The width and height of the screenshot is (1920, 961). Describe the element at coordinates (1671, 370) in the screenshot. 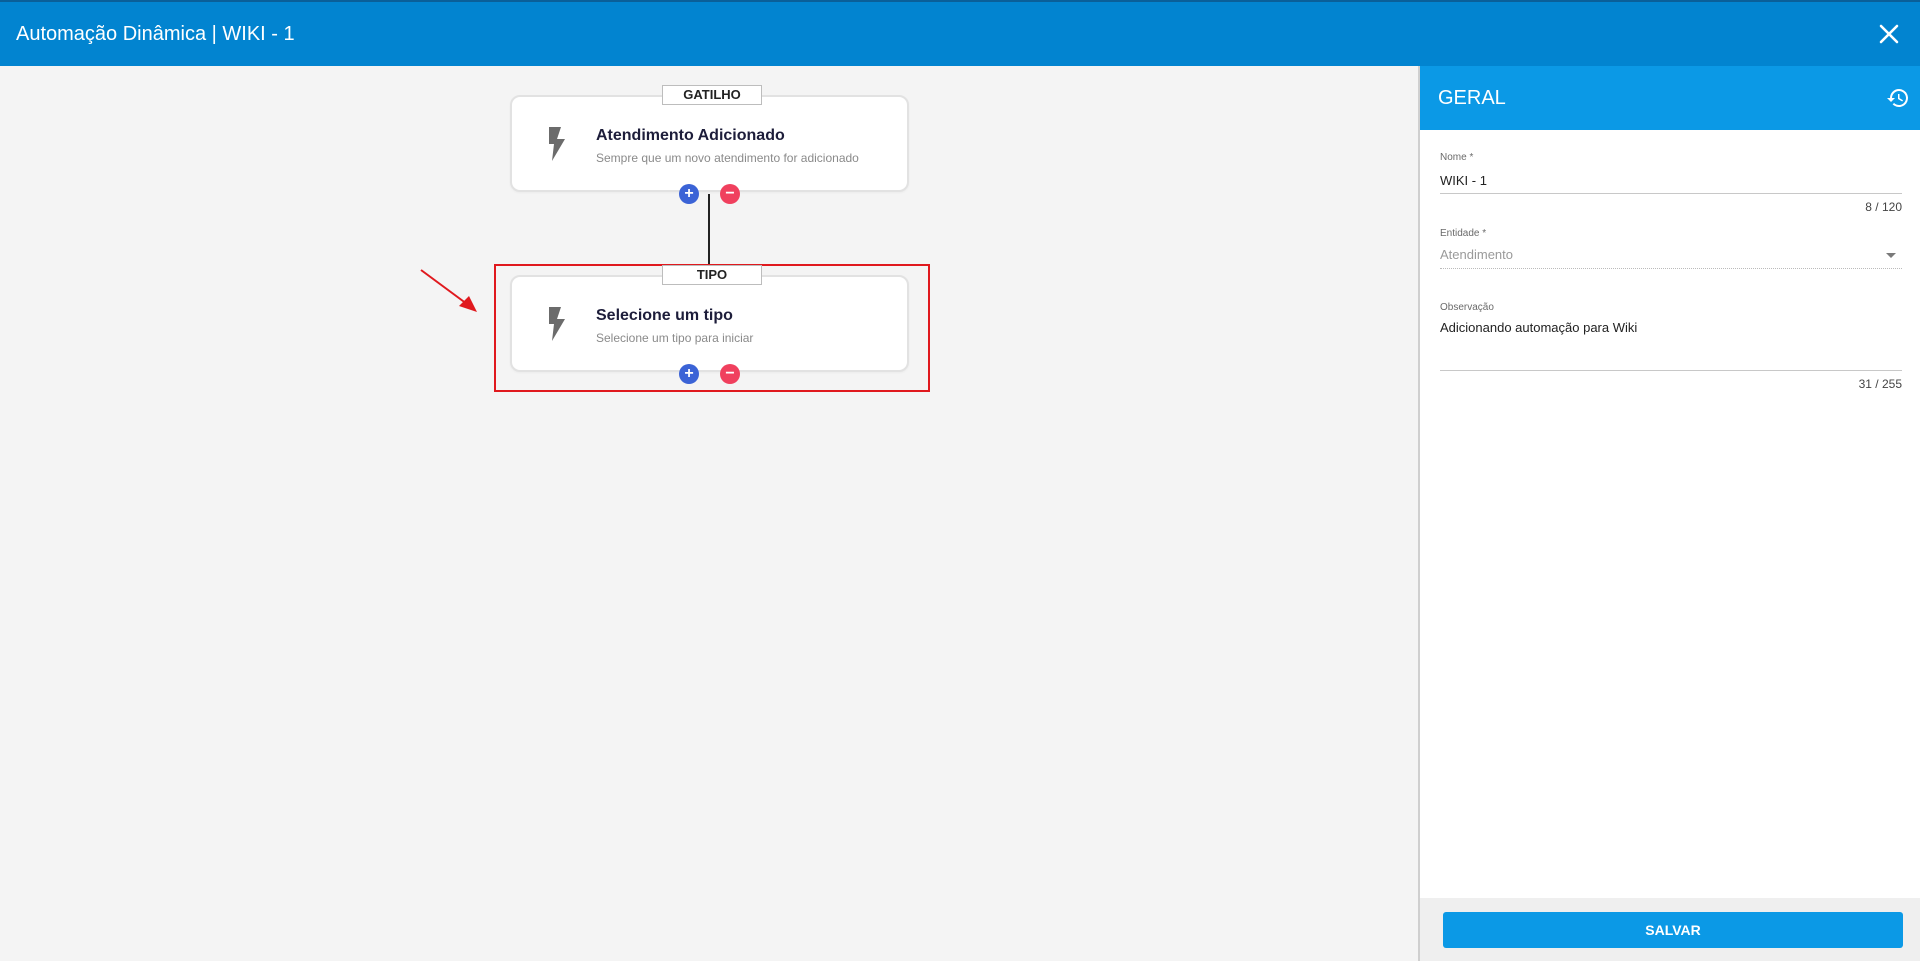

I see `observacao-underline` at that location.